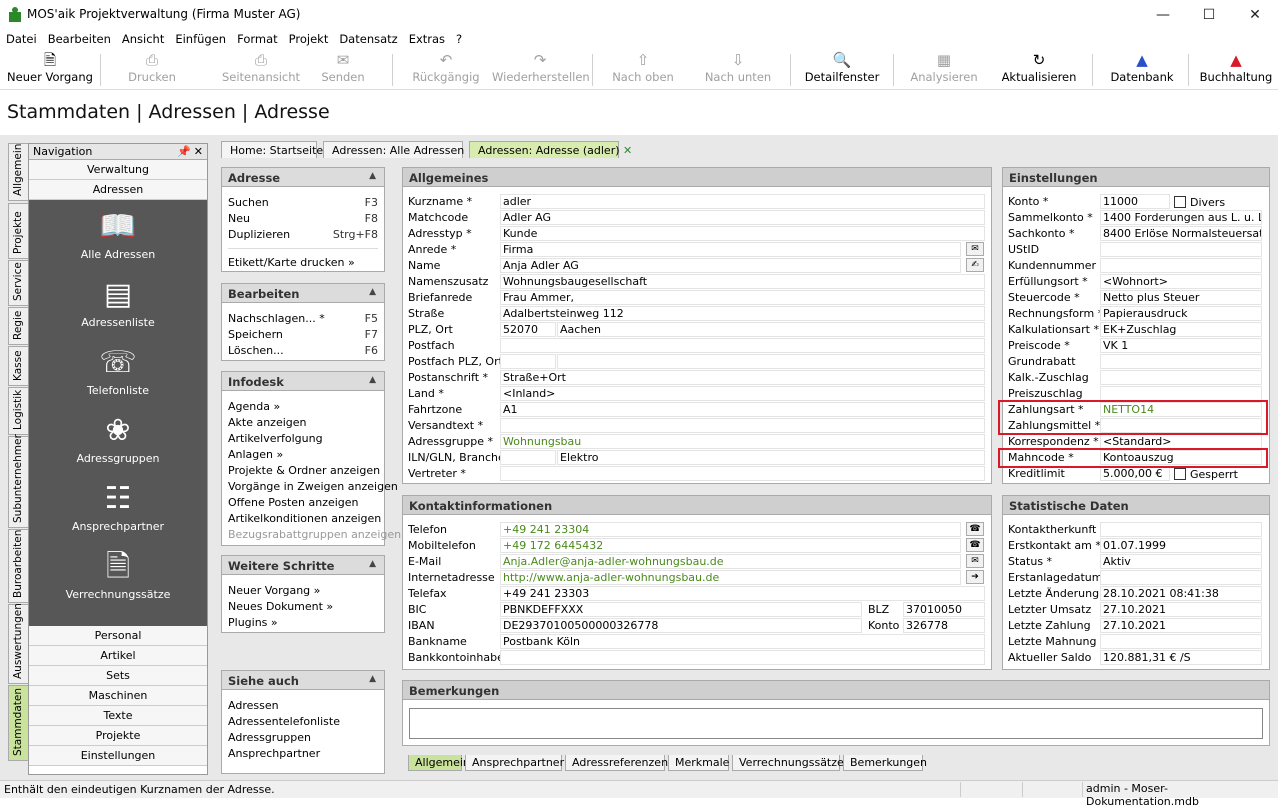 Image resolution: width=1278 pixels, height=808 pixels. I want to click on field-erstanlagedatum, so click(1181, 577).